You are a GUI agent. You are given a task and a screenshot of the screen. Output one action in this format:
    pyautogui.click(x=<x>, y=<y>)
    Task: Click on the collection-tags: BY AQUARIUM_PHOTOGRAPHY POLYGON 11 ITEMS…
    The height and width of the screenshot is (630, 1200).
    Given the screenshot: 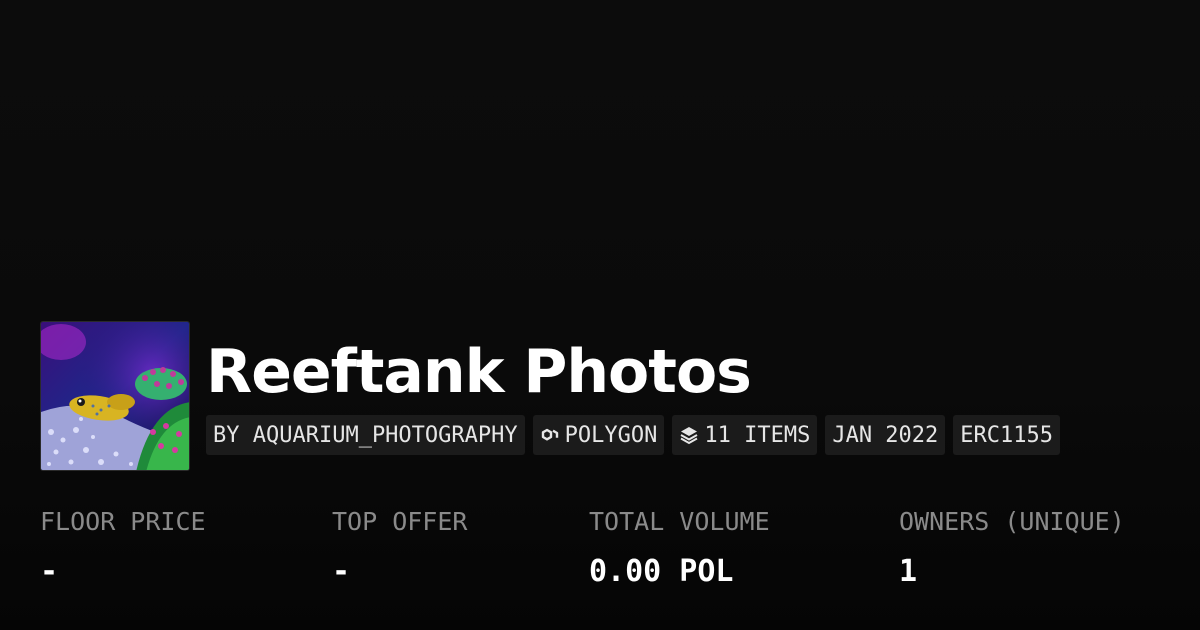 What is the action you would take?
    pyautogui.click(x=633, y=435)
    